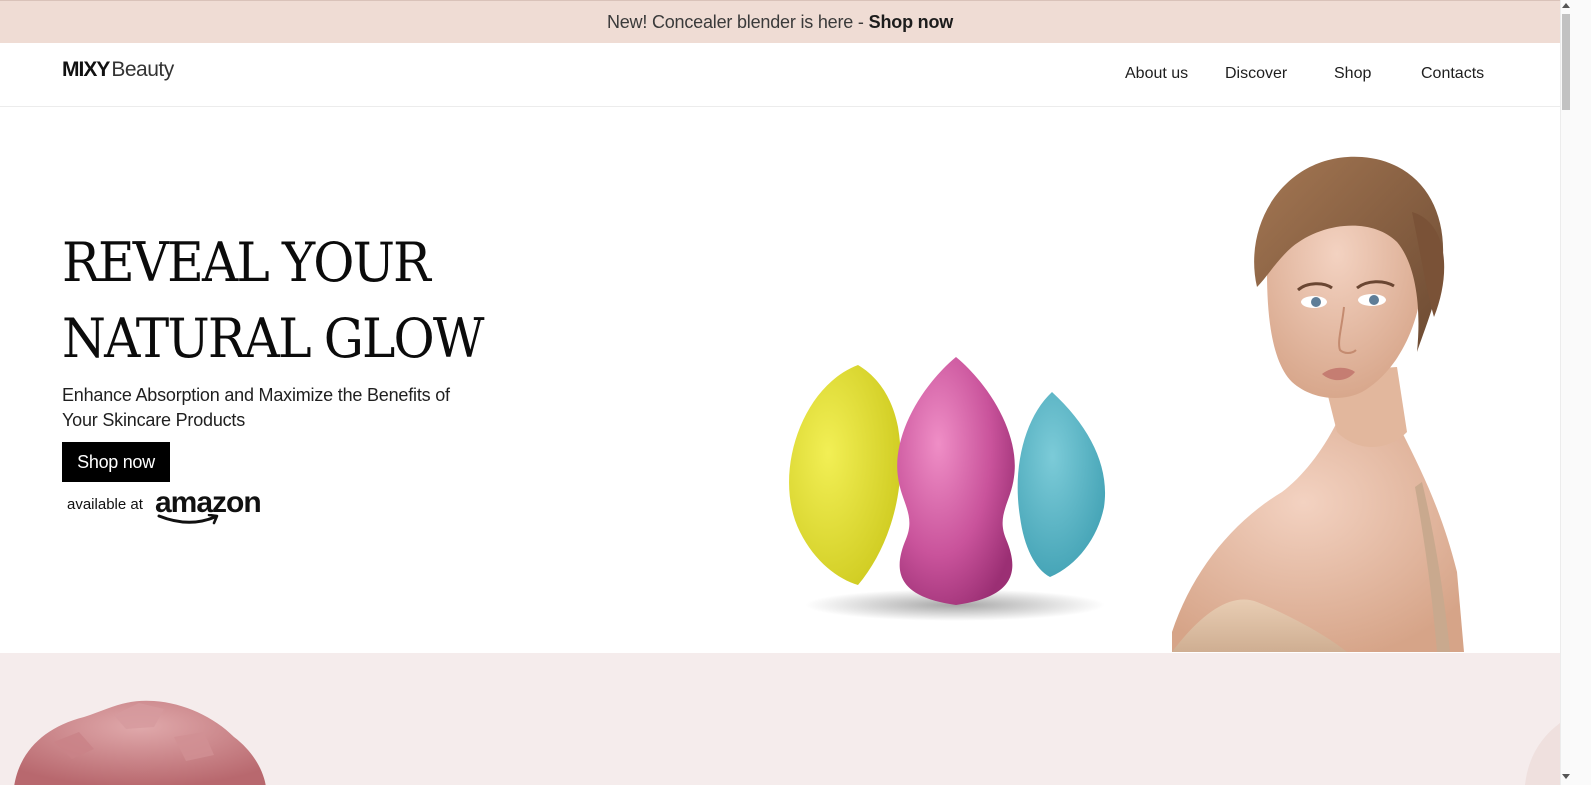  What do you see at coordinates (105, 504) in the screenshot?
I see `available-at-text: available at` at bounding box center [105, 504].